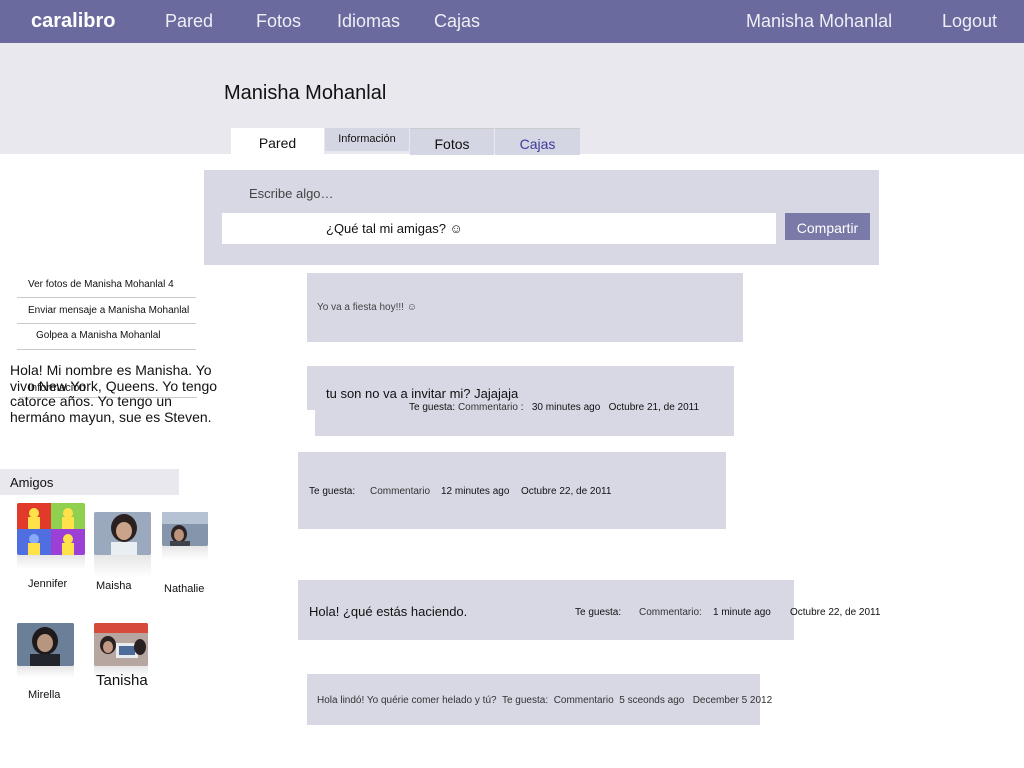 The image size is (1024, 768). Describe the element at coordinates (452, 141) in the screenshot. I see `tab-fotos: Fotos` at that location.